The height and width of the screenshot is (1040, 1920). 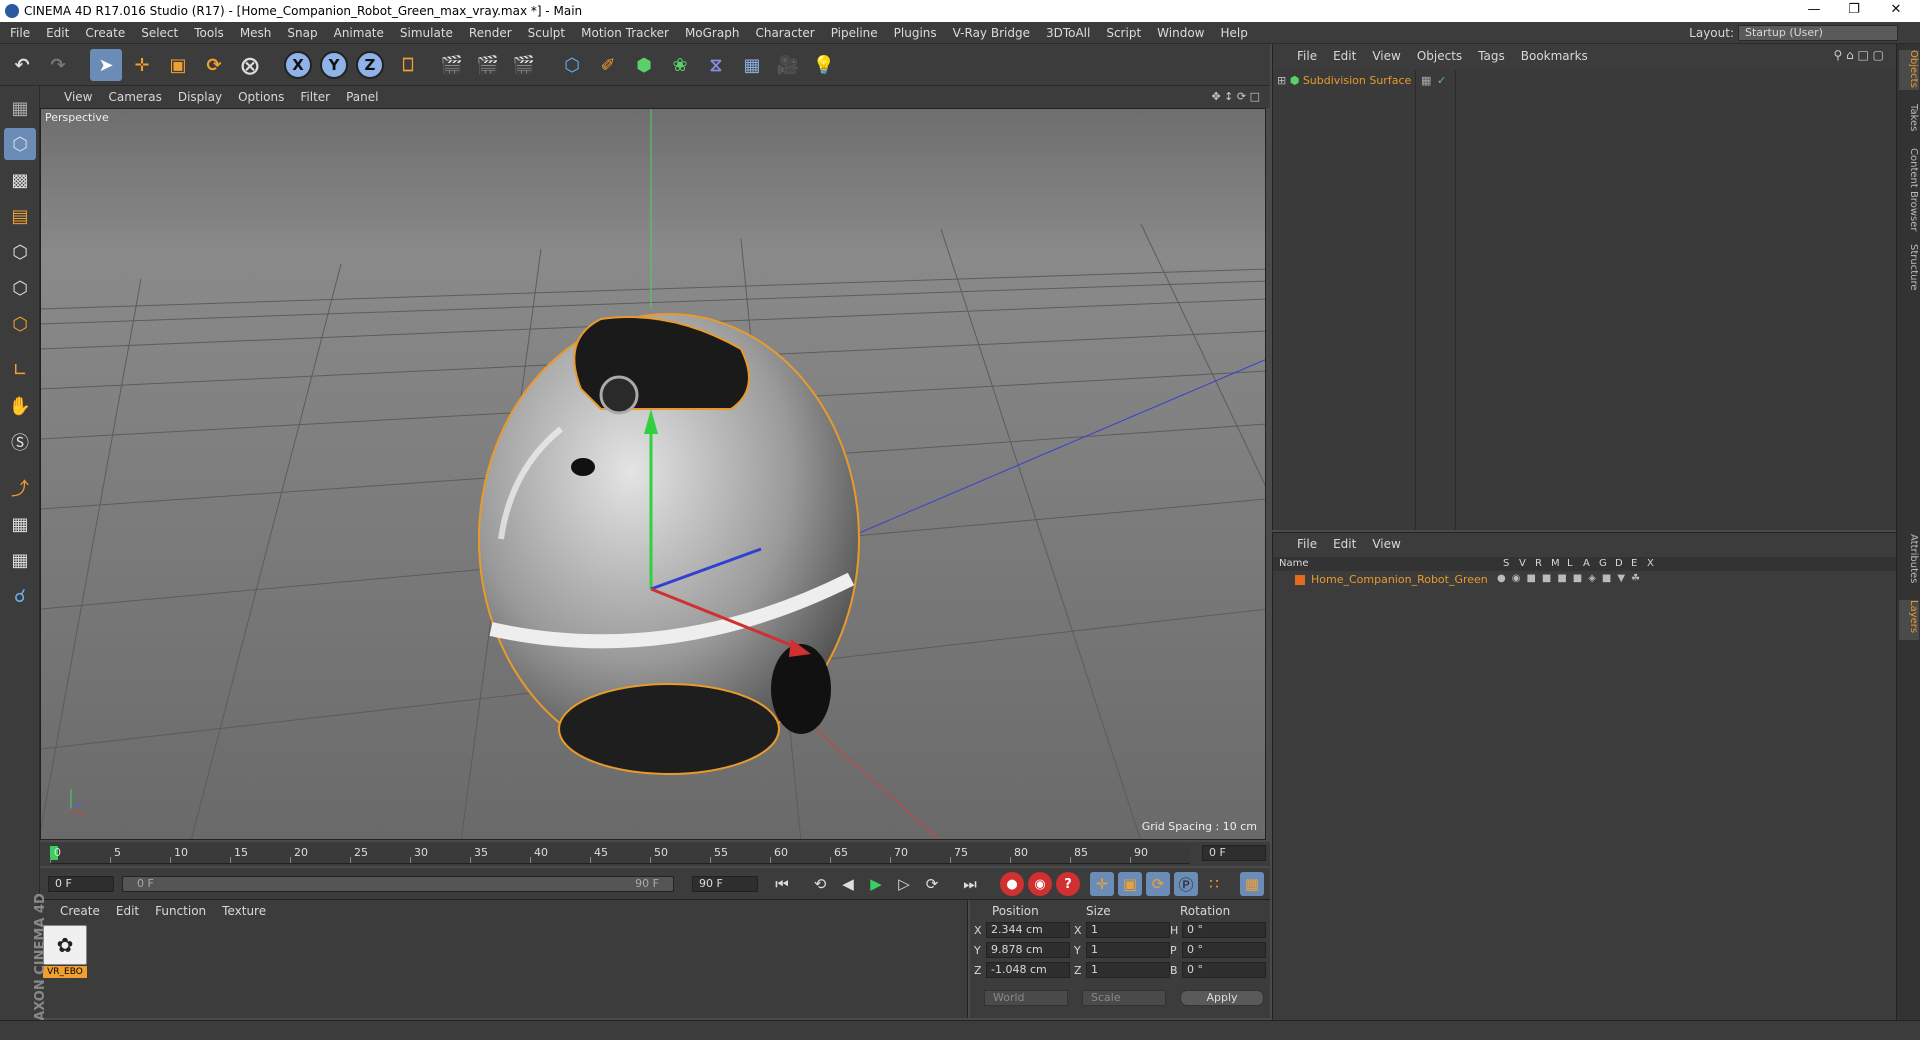 I want to click on select-tool-icon: ➤, so click(x=106, y=65).